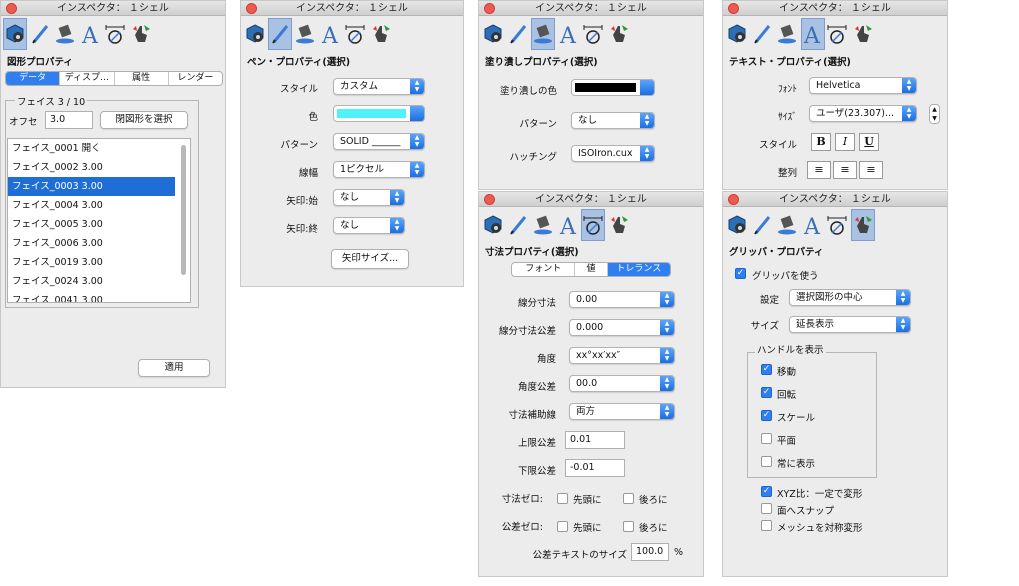 This screenshot has width=1019, height=586. What do you see at coordinates (591, 269) in the screenshot?
I see `tab-value: 値` at bounding box center [591, 269].